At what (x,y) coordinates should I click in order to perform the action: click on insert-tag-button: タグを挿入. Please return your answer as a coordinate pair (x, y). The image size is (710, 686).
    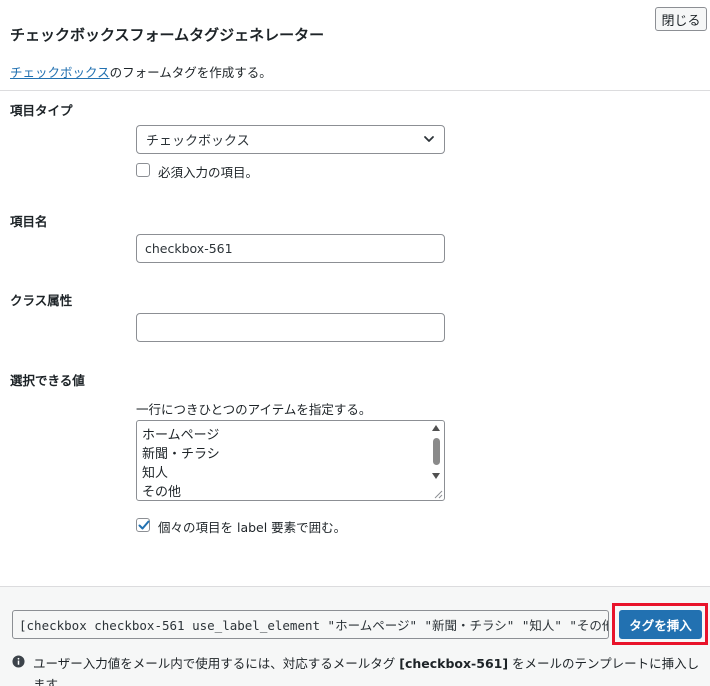
    Looking at the image, I should click on (660, 624).